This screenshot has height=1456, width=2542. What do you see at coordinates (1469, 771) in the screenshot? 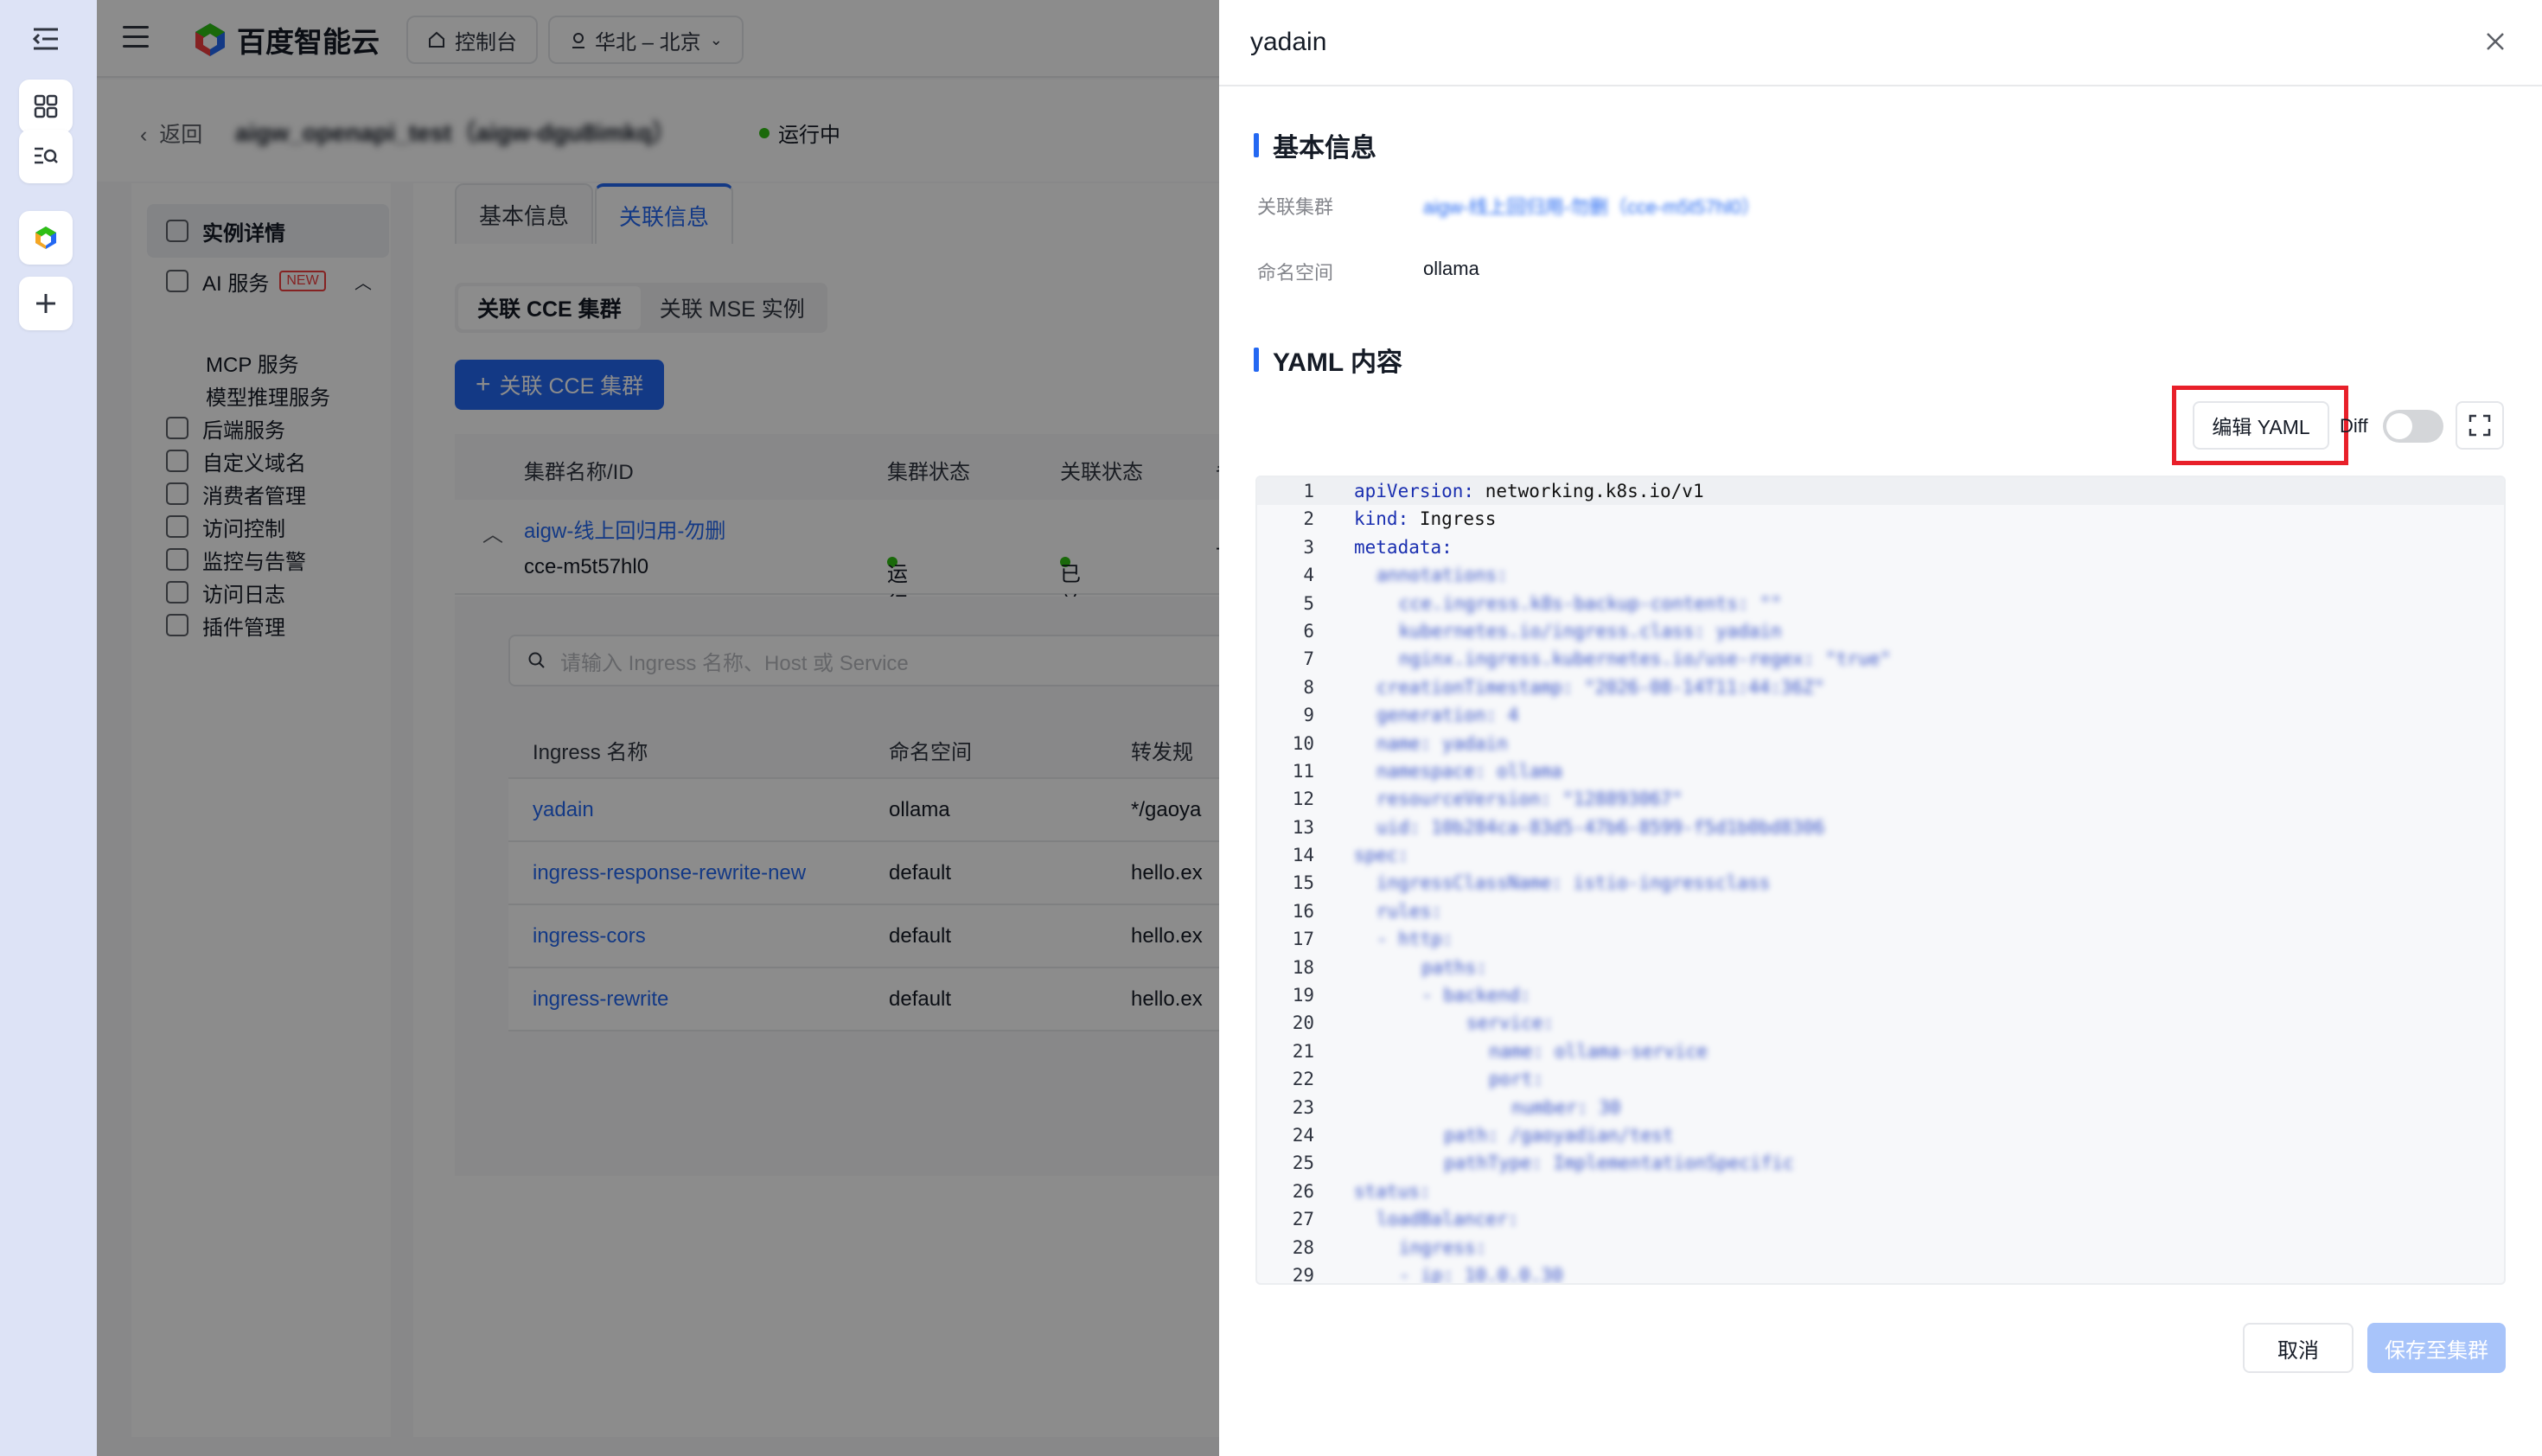
I see `code-text: namespace: ollama` at bounding box center [1469, 771].